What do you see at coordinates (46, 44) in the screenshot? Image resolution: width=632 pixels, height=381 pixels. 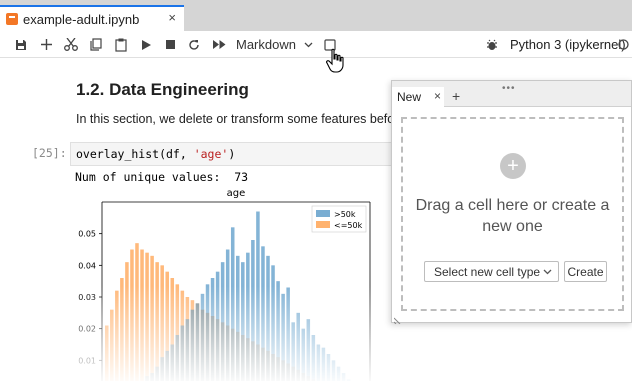 I see `add-cell-icon` at bounding box center [46, 44].